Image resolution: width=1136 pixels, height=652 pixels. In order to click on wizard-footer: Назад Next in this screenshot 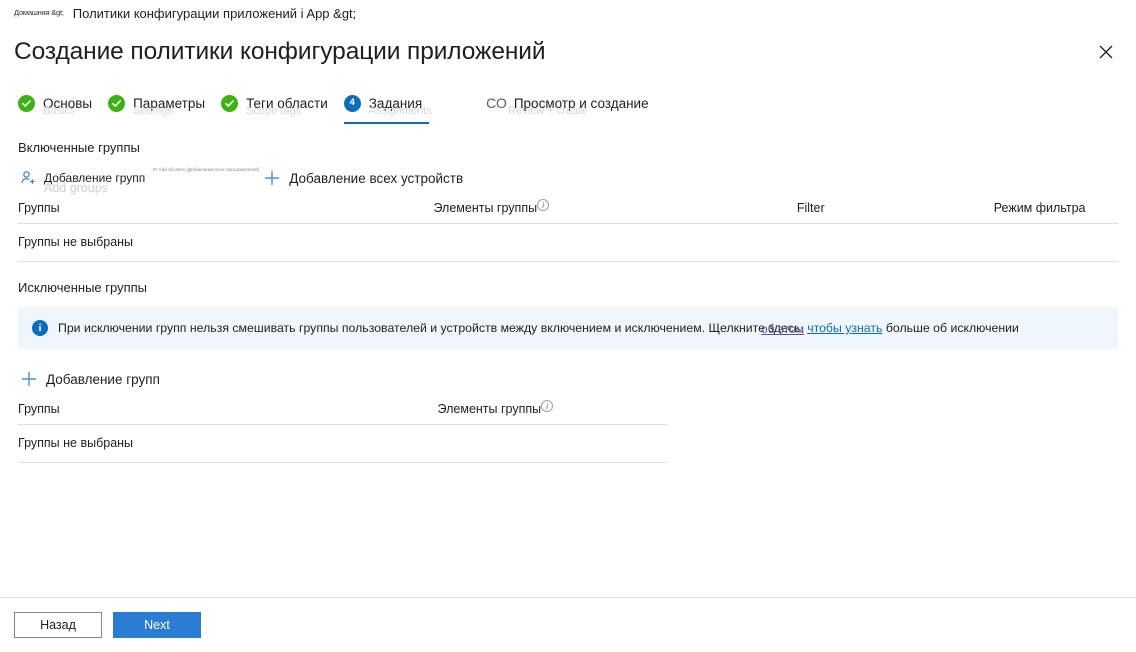, I will do `click(568, 624)`.